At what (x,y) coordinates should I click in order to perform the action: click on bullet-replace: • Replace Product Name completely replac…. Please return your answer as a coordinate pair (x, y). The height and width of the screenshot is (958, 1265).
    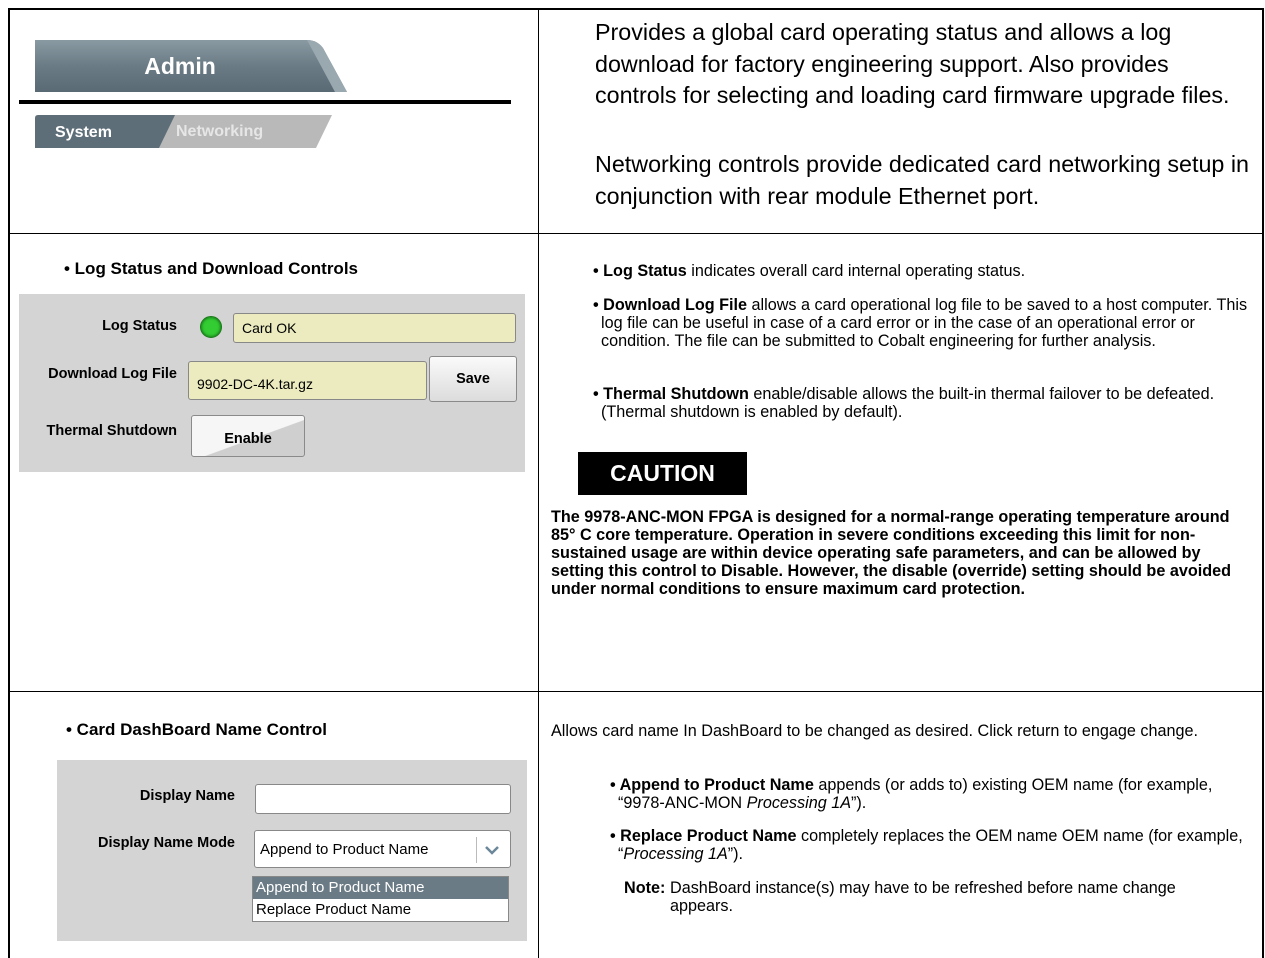
    Looking at the image, I should click on (934, 845).